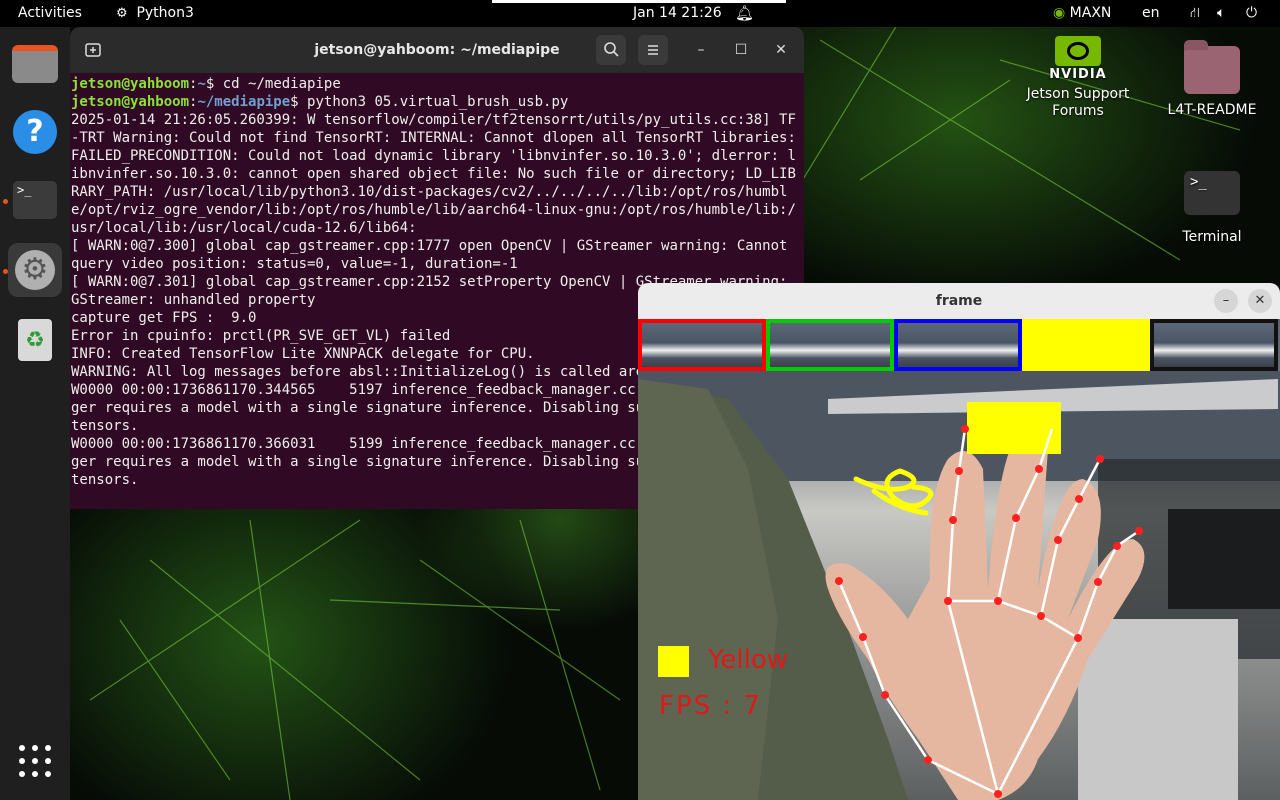 This screenshot has width=1280, height=800. I want to click on clock: Jan 14 21:26, so click(677, 13).